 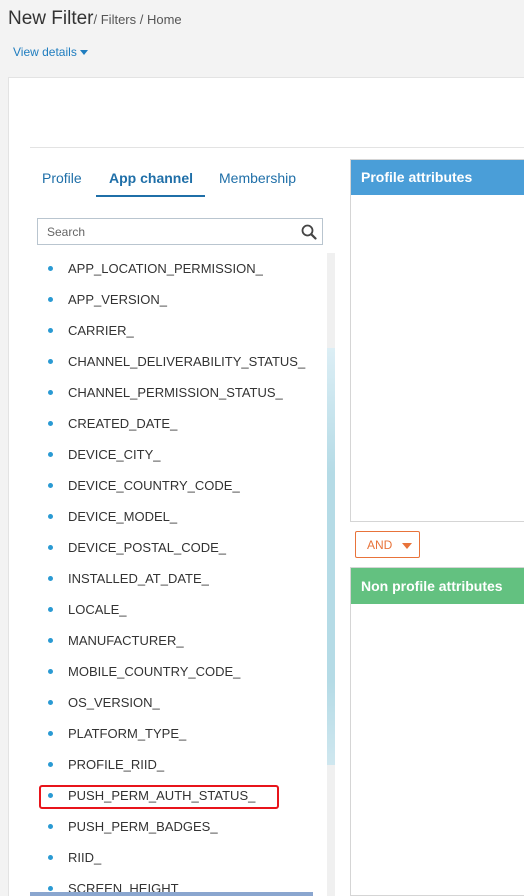 I want to click on and-label: AND, so click(x=379, y=545).